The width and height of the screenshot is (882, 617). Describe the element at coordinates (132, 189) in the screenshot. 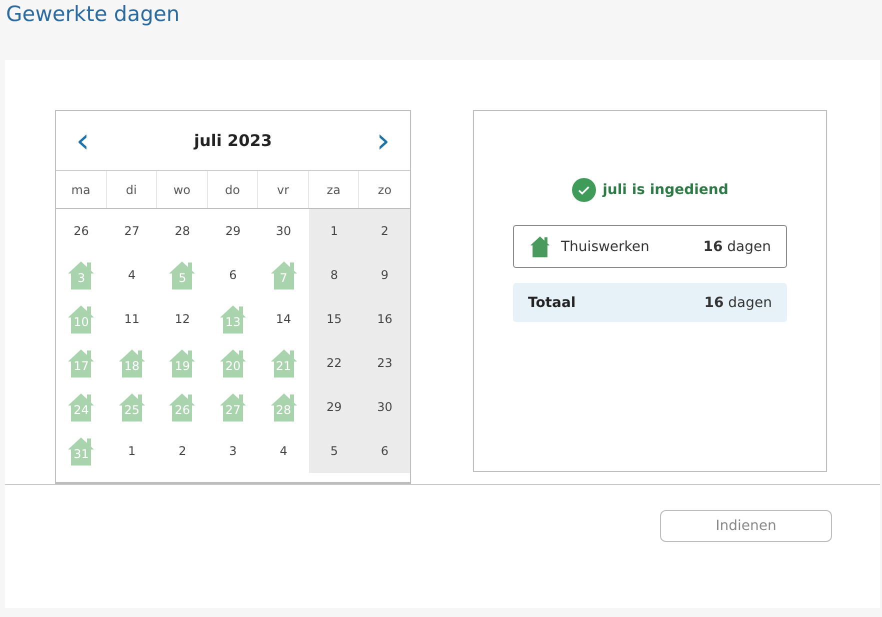

I see `weekday-label: di` at that location.